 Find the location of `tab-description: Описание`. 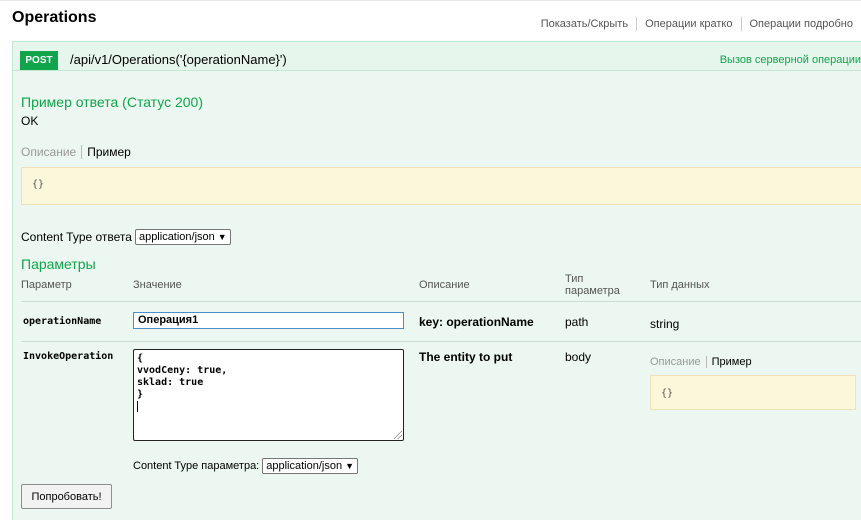

tab-description: Описание is located at coordinates (52, 152).